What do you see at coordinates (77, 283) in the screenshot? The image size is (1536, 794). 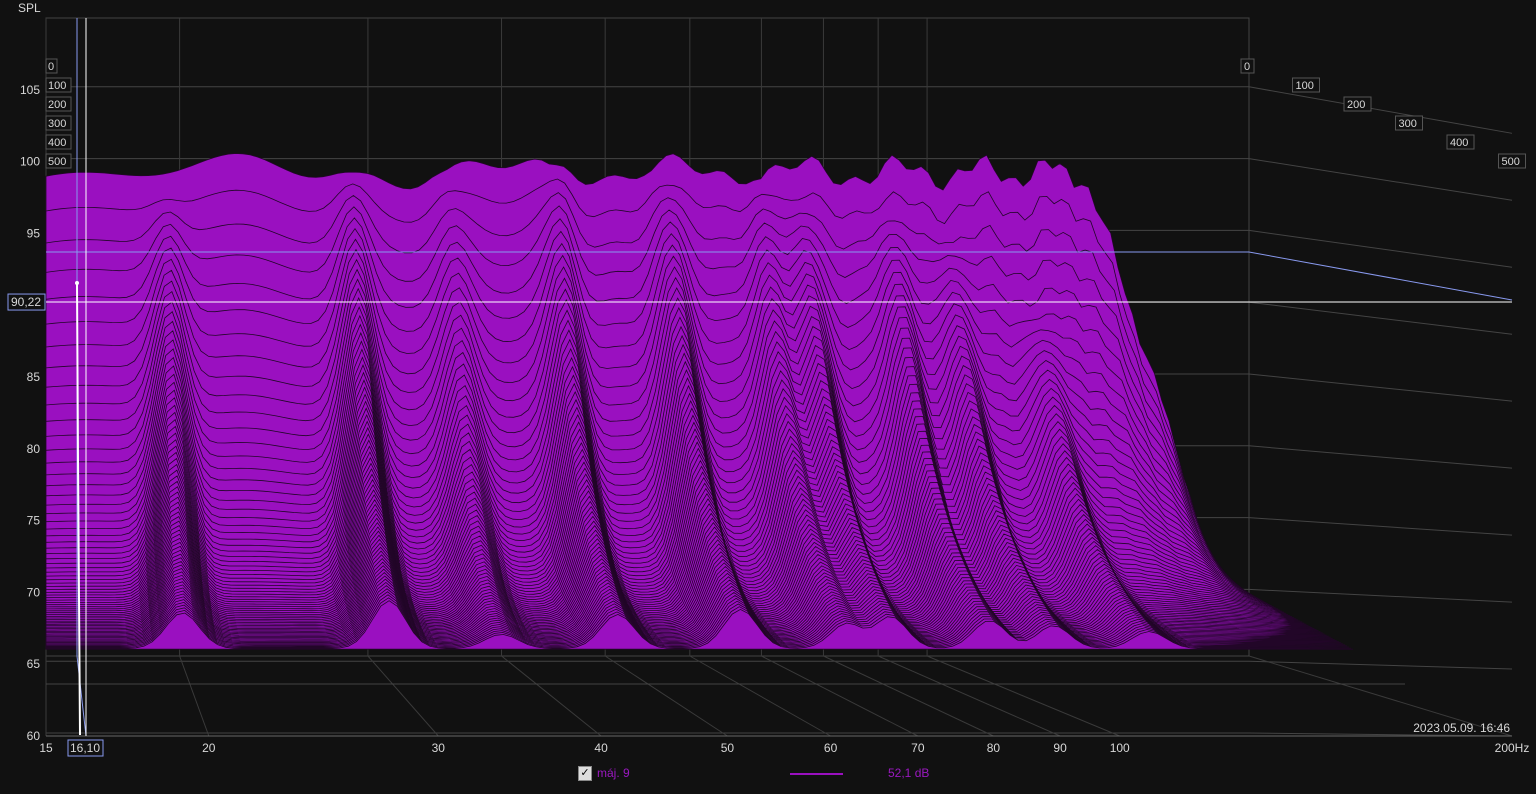 I see `cursor-point` at bounding box center [77, 283].